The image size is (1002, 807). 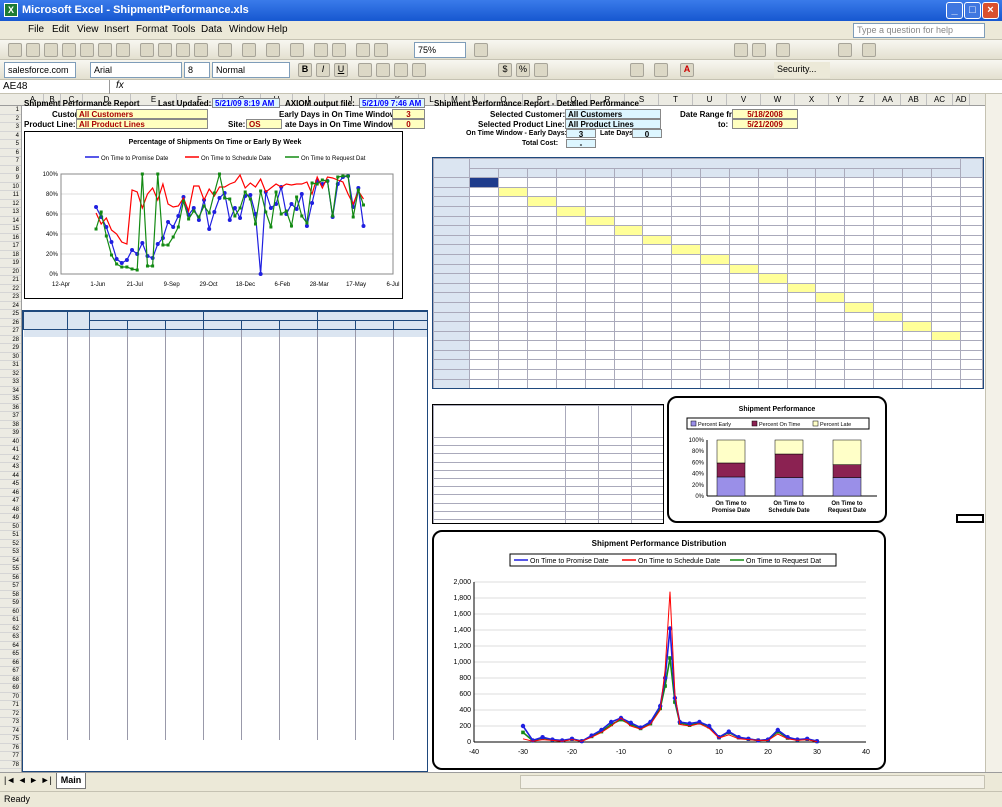 What do you see at coordinates (10, 178) in the screenshot?
I see `row-header: 9` at bounding box center [10, 178].